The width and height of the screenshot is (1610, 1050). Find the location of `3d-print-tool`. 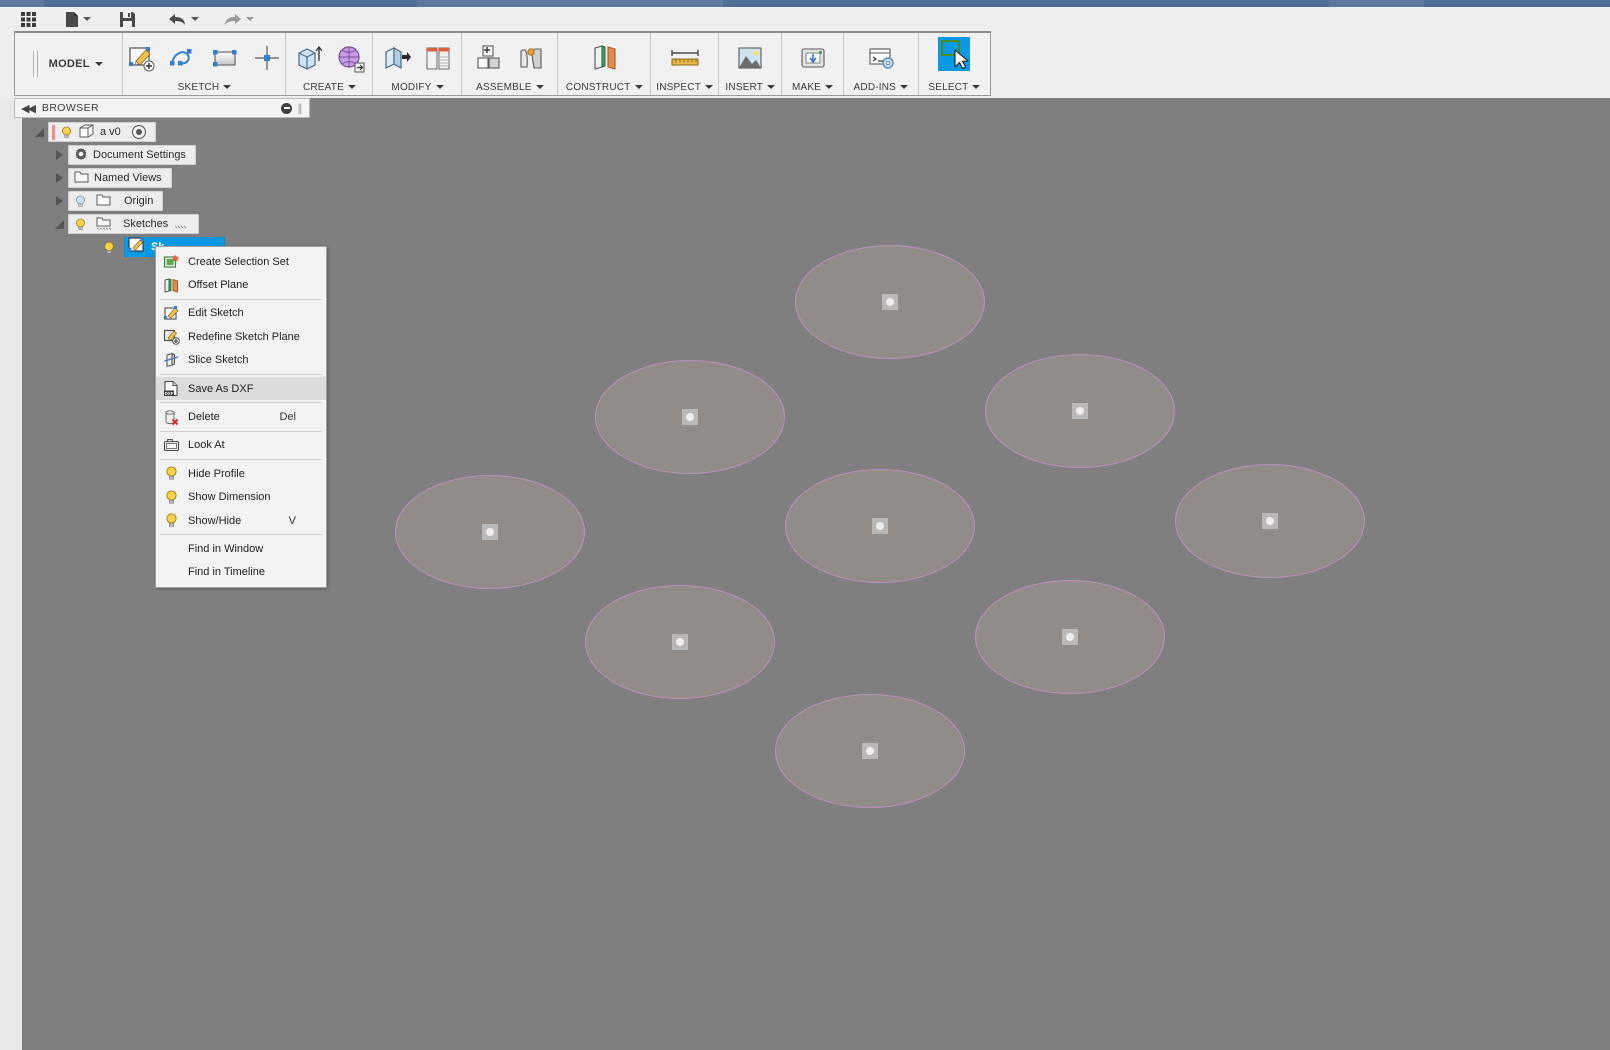

3d-print-tool is located at coordinates (813, 58).